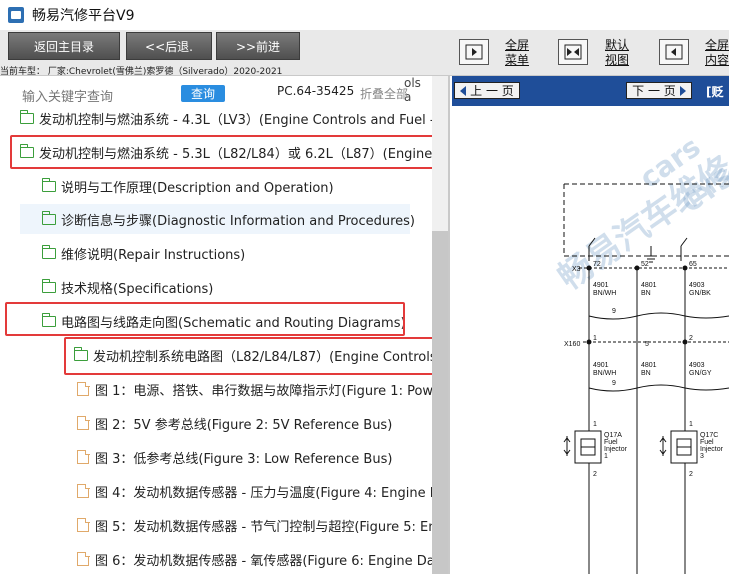 Image resolution: width=729 pixels, height=574 pixels. Describe the element at coordinates (606, 456) in the screenshot. I see `component-label: 1` at that location.